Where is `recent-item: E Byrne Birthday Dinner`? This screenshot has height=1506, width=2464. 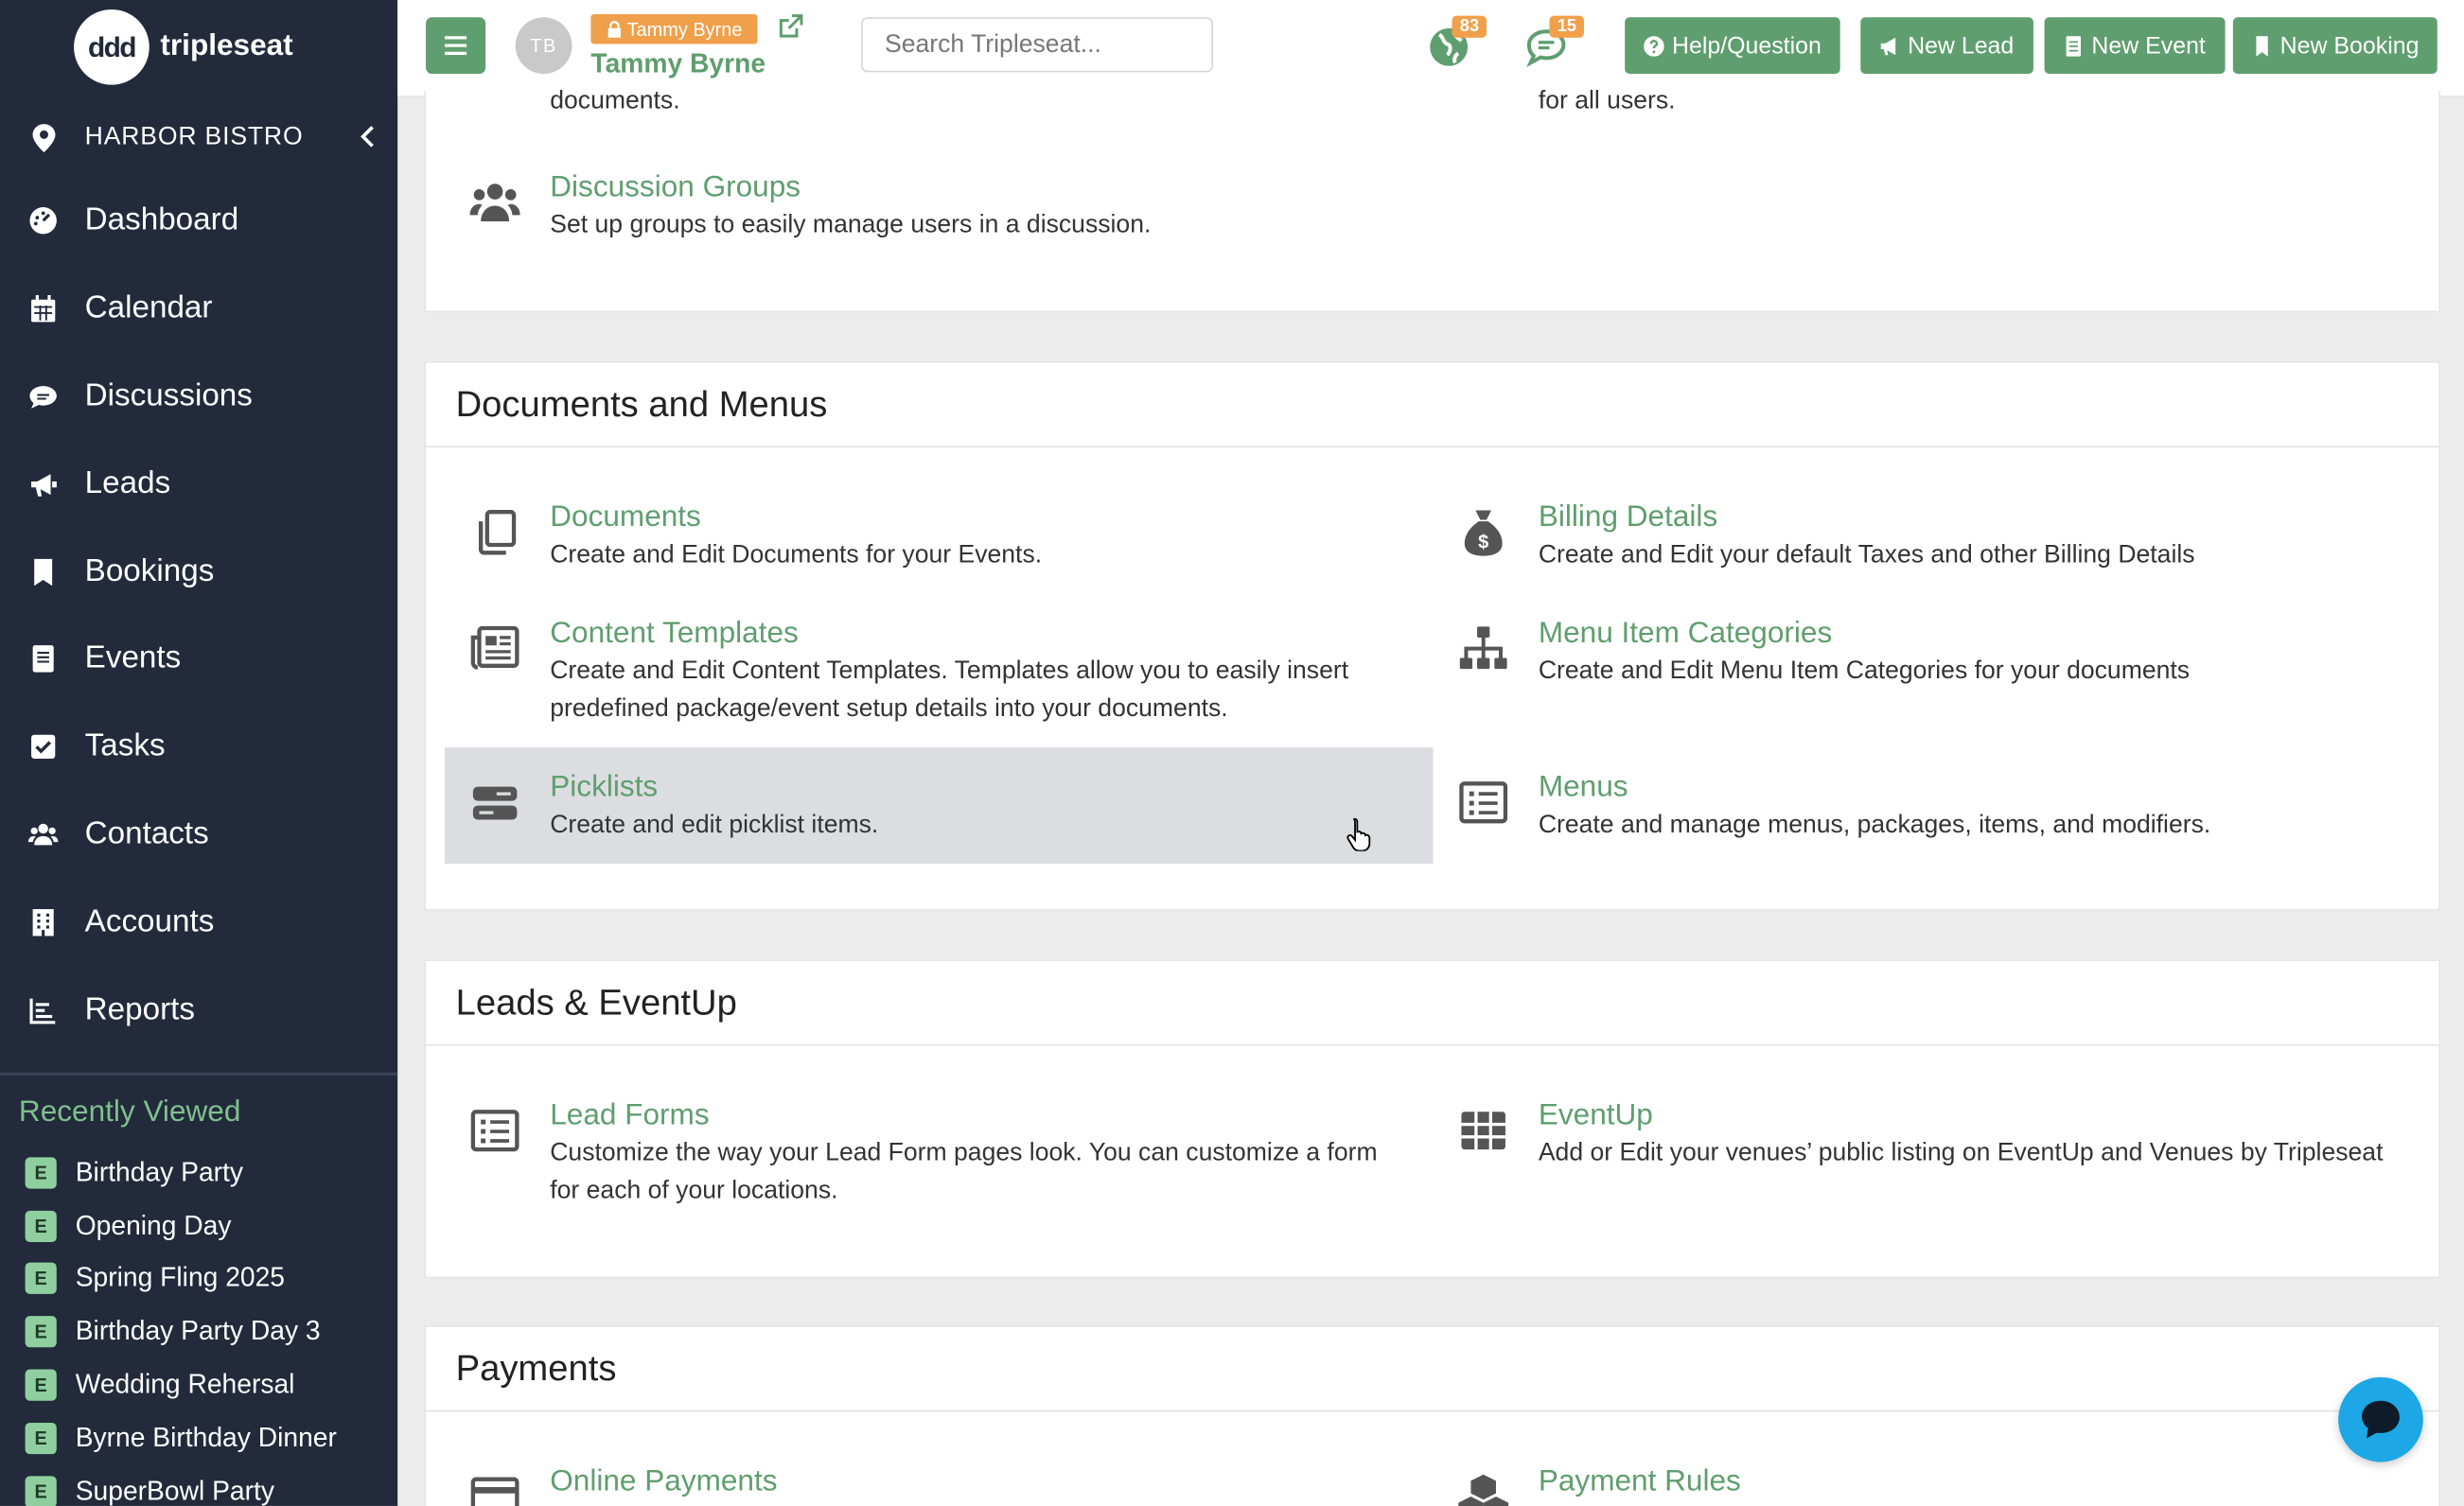 recent-item: E Byrne Birthday Dinner is located at coordinates (212, 1437).